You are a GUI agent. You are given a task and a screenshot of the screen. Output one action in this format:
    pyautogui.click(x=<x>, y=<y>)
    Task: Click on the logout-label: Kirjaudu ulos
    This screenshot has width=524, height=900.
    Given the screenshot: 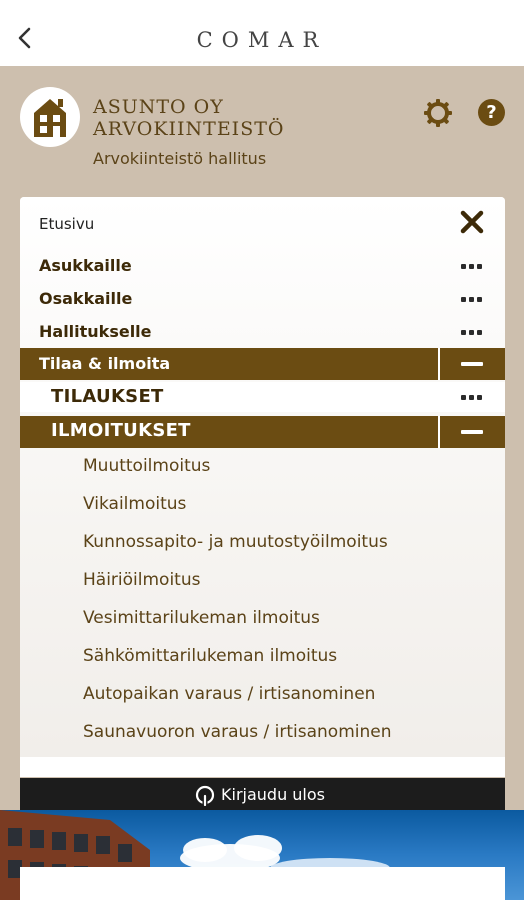 What is the action you would take?
    pyautogui.click(x=273, y=794)
    